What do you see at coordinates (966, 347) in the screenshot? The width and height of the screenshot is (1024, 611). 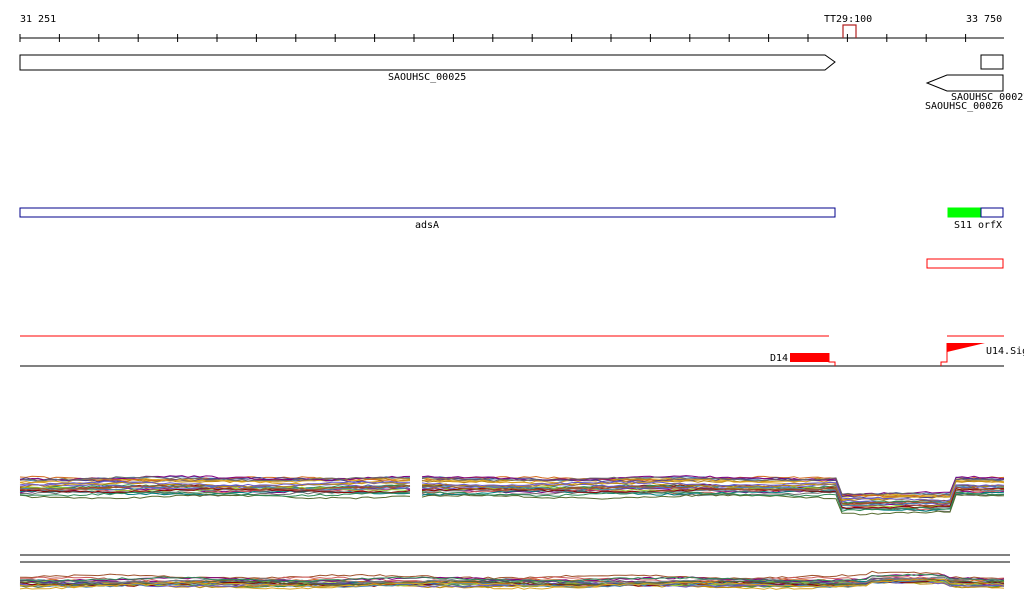 I see `signal-ramp-u14` at bounding box center [966, 347].